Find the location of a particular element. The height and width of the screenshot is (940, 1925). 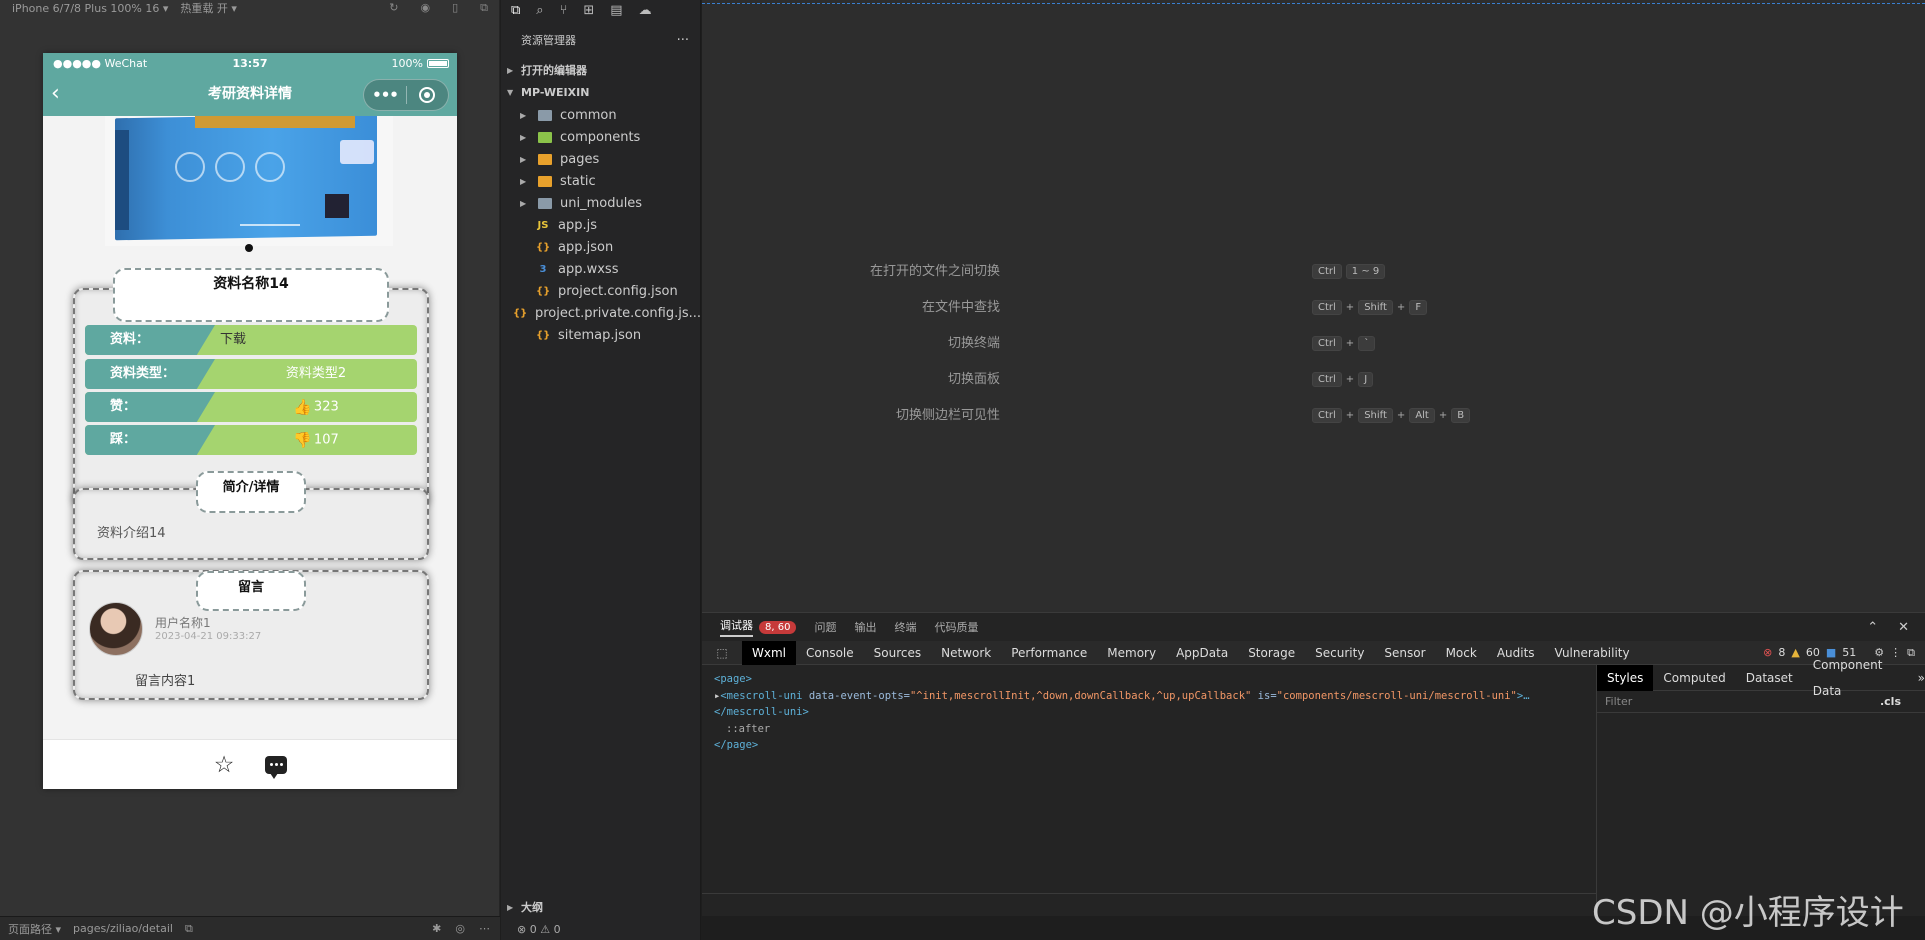

git-icon: ⑂ is located at coordinates (564, 10).